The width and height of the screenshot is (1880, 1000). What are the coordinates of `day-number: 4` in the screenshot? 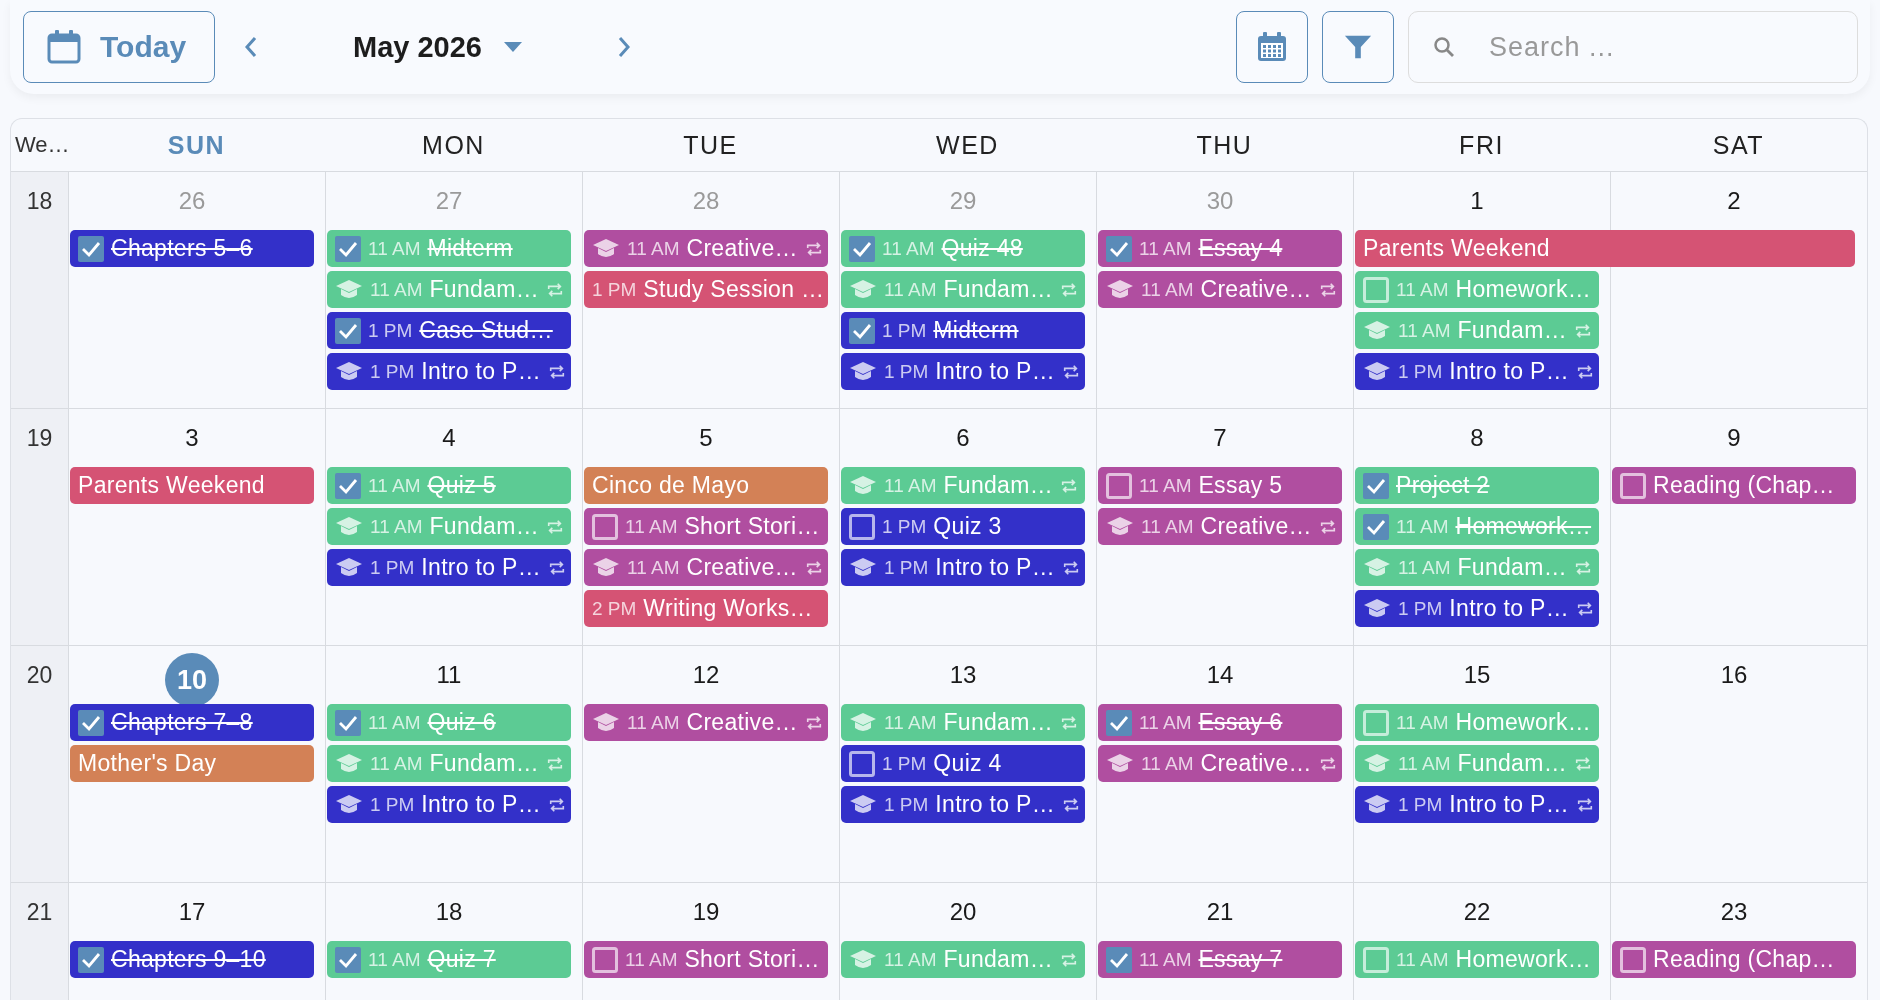 It's located at (449, 438).